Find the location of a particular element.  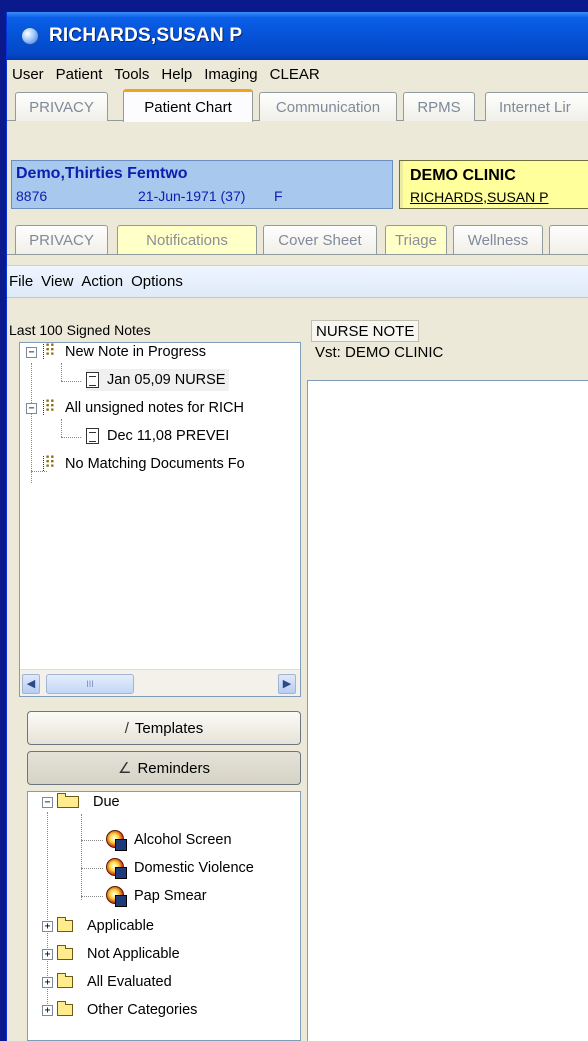

tab-triage: Triage is located at coordinates (416, 239).